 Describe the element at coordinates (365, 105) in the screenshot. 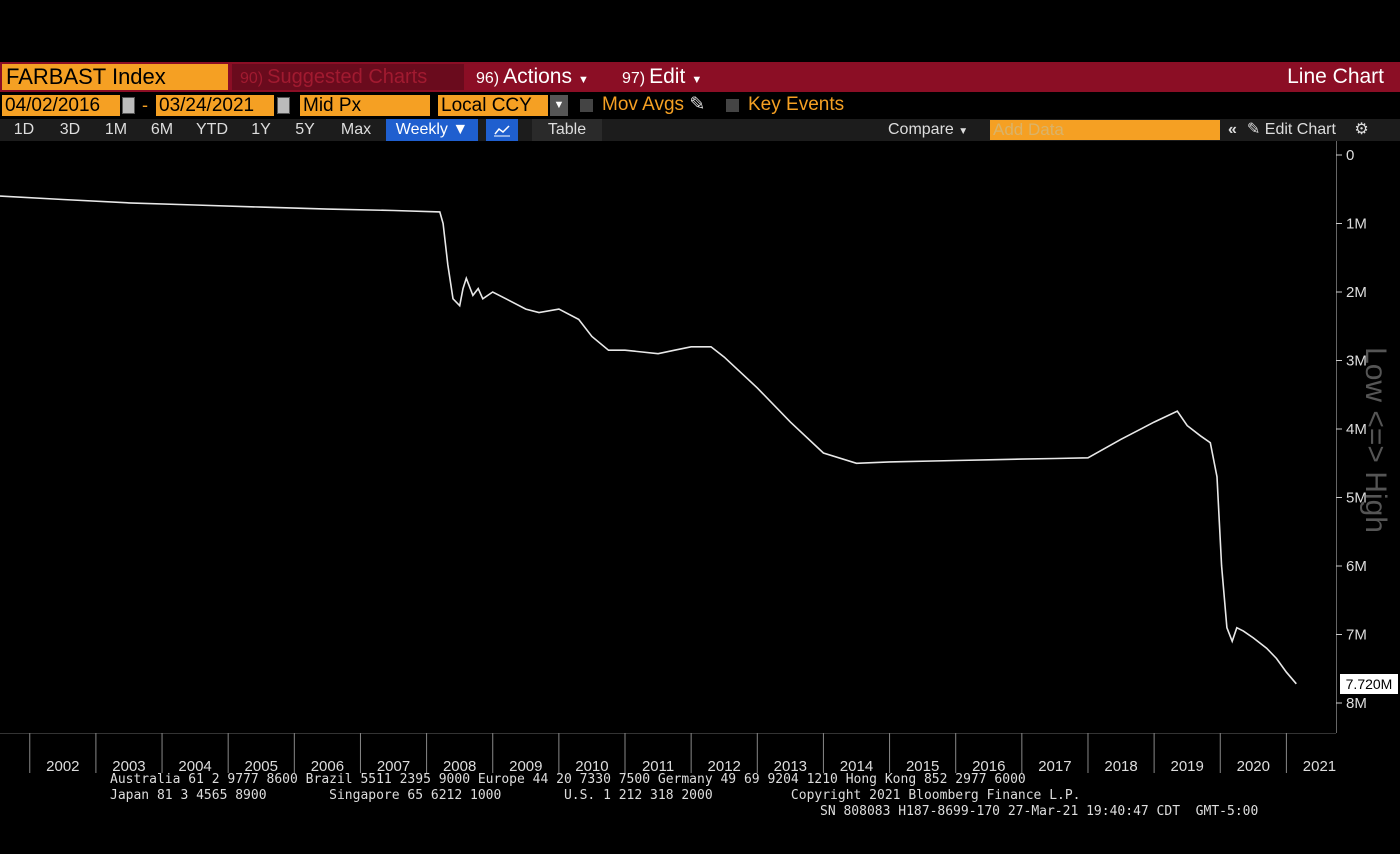

I see `price-field-select: Mid Px` at that location.